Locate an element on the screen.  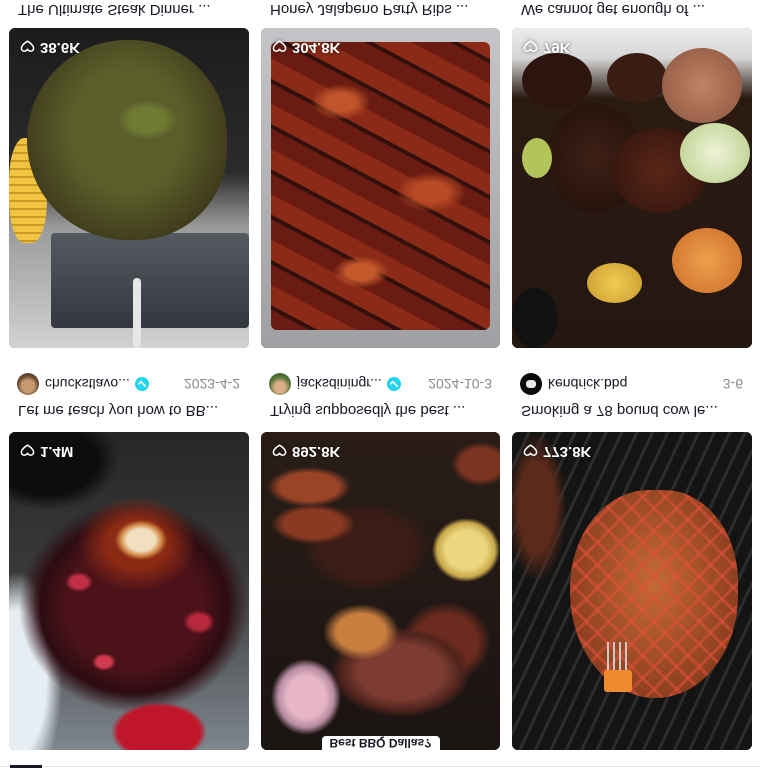
video-card: 79K is located at coordinates (632, 188).